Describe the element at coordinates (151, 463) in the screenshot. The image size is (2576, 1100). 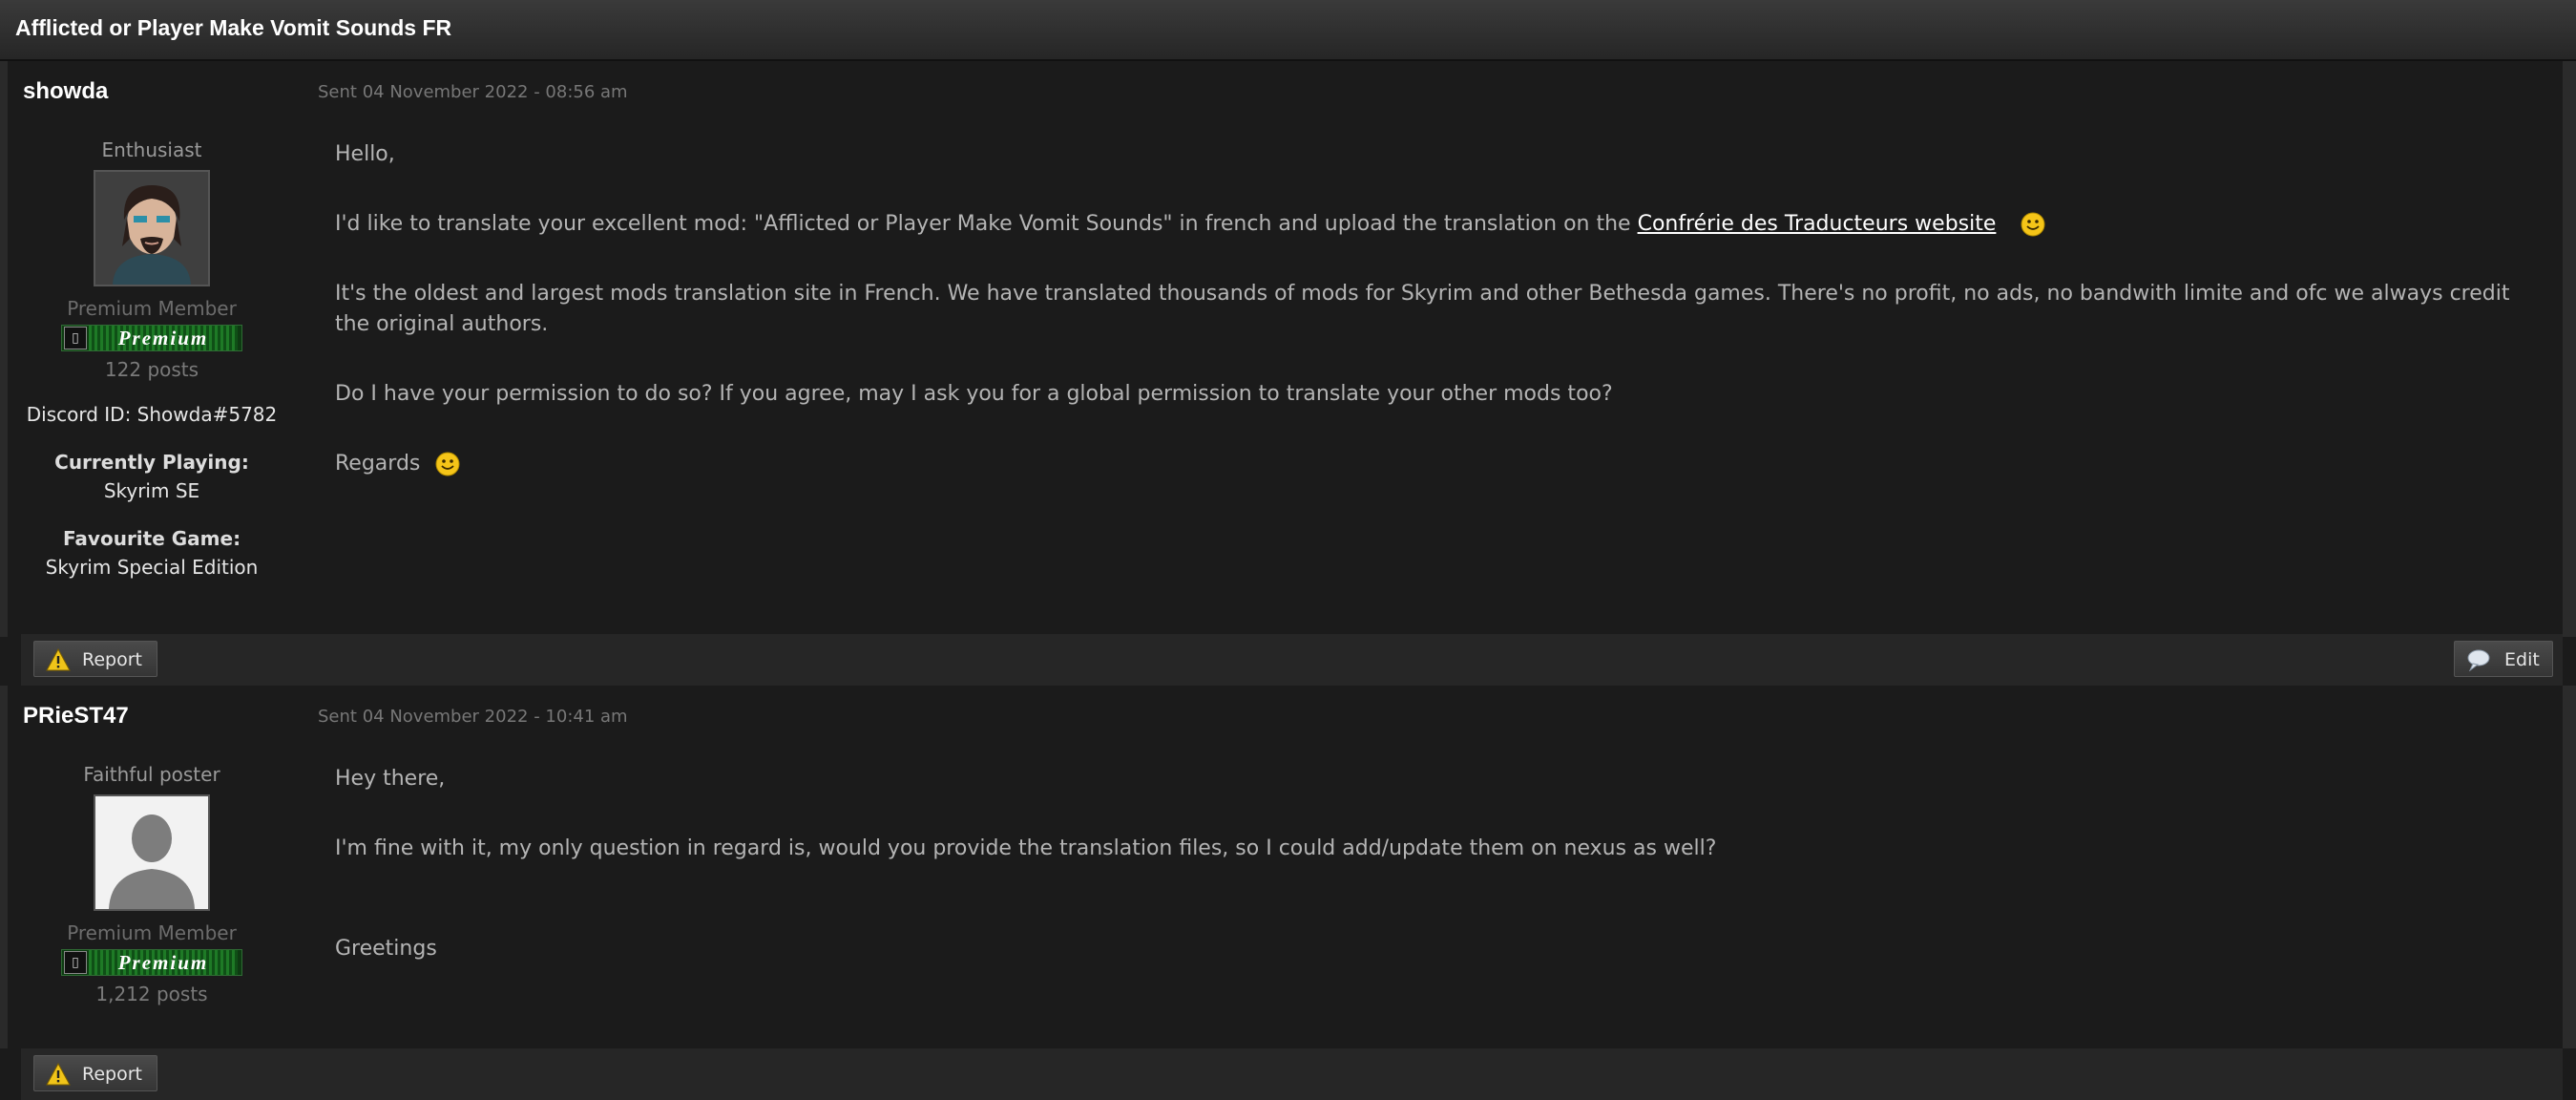
I see `currently-playing-label: Currently Playing:` at that location.